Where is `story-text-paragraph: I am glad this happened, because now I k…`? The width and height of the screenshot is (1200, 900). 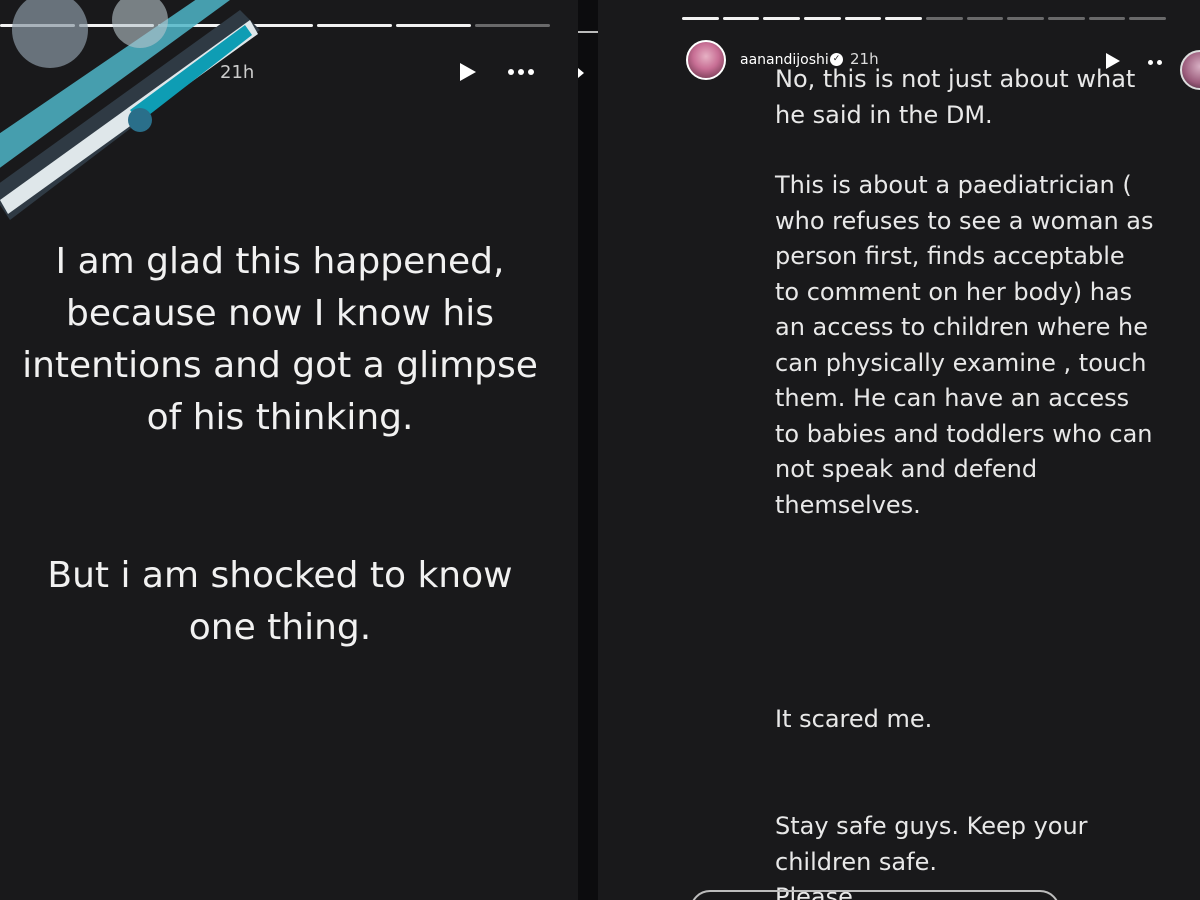
story-text-paragraph: I am glad this happened, because now I k… is located at coordinates (280, 339).